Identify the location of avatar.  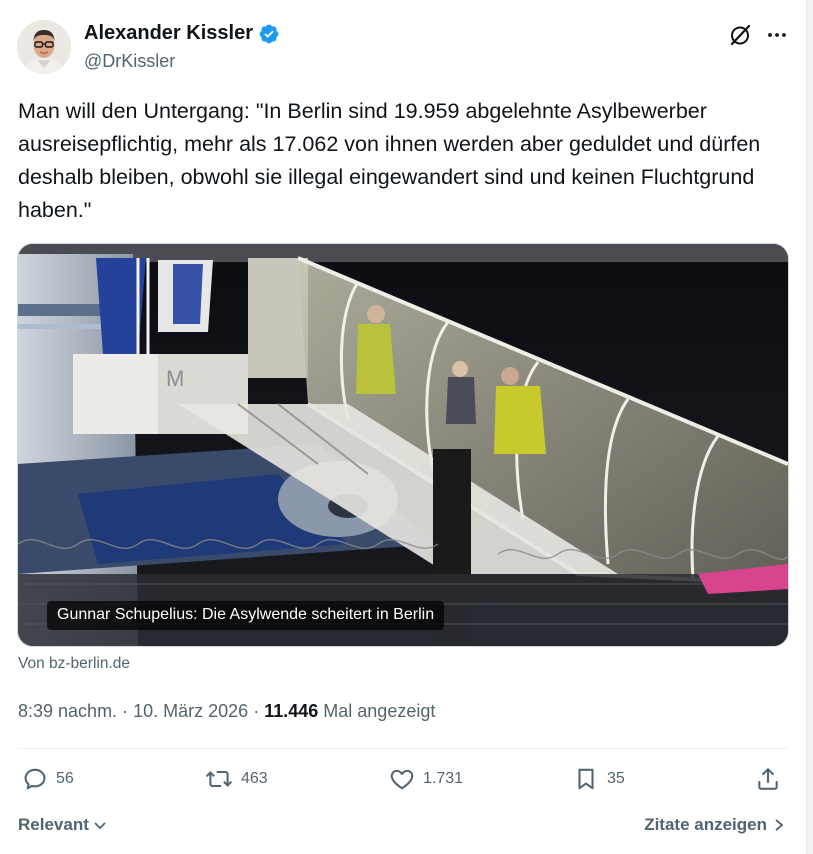
(44, 47).